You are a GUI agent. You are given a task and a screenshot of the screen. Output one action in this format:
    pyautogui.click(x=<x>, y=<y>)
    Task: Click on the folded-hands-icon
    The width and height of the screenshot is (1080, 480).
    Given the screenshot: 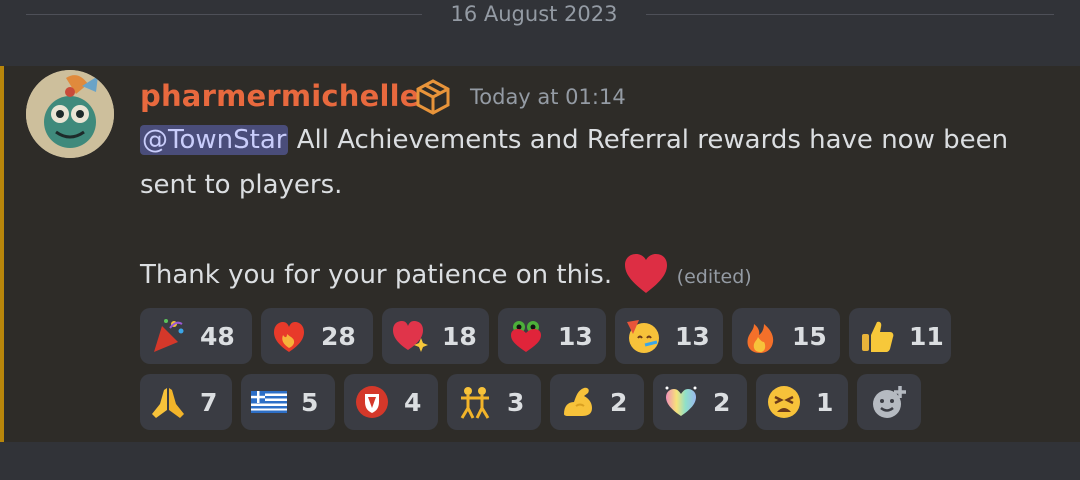 What is the action you would take?
    pyautogui.click(x=168, y=402)
    